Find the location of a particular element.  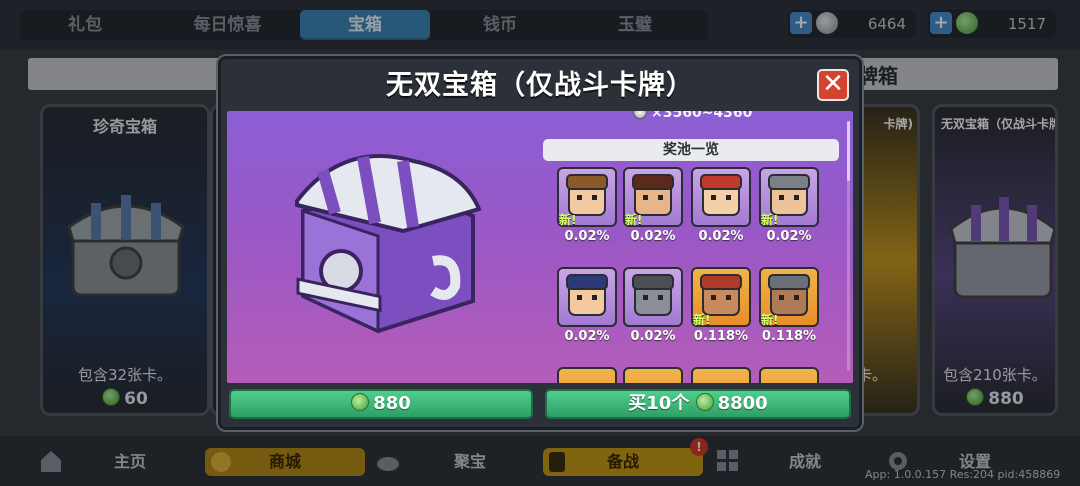

pool-scroll-thumb is located at coordinates (848, 151).